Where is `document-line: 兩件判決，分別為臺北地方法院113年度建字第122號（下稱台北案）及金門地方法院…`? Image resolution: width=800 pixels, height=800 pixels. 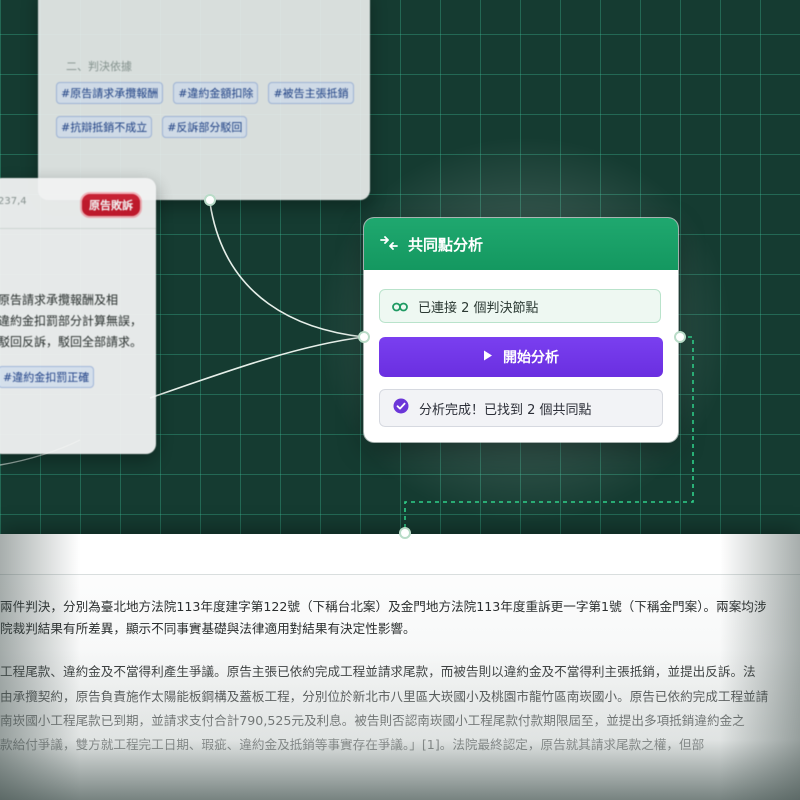
document-line: 兩件判決，分別為臺北地方法院113年度建字第122號（下稱台北案）及金門地方法院… is located at coordinates (383, 606).